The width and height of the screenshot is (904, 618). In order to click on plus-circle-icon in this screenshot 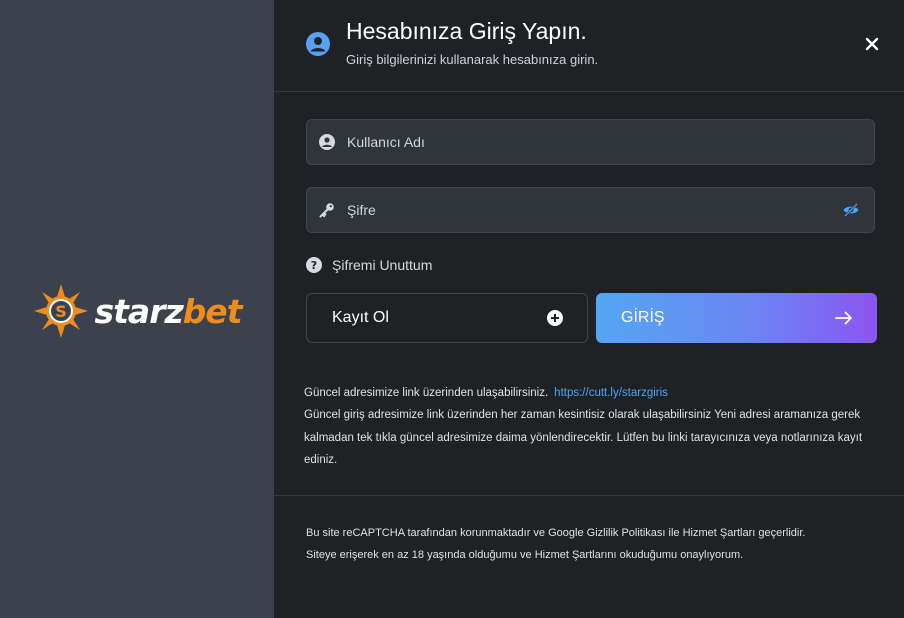, I will do `click(555, 318)`.